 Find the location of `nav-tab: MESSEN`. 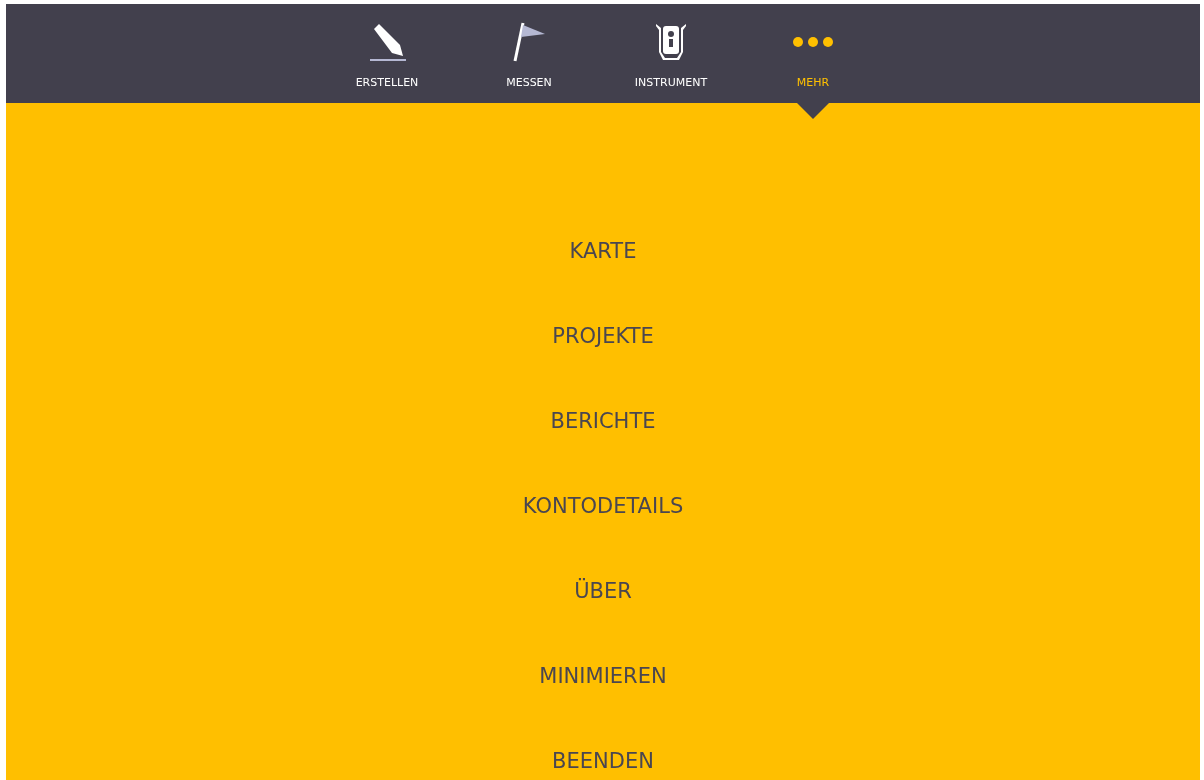

nav-tab: MESSEN is located at coordinates (529, 53).